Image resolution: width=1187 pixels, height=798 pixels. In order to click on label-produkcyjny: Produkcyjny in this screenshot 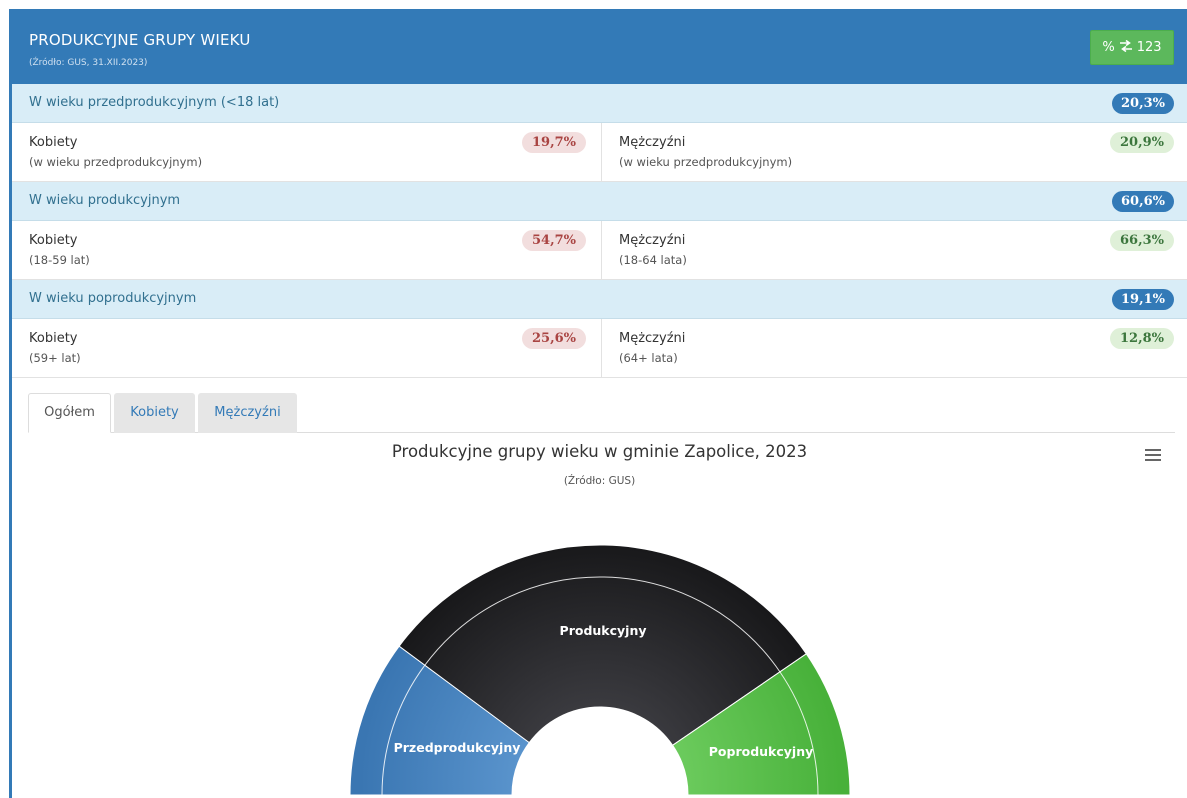, I will do `click(603, 630)`.